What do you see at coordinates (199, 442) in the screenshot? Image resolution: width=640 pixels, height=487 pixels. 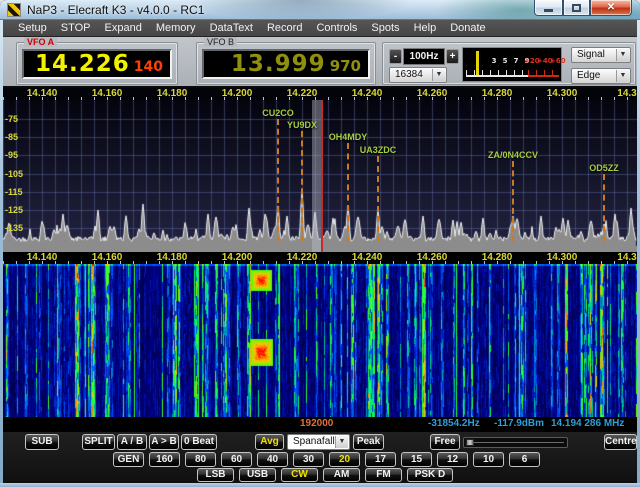 I see `zero-beat-button: 0 Beat` at bounding box center [199, 442].